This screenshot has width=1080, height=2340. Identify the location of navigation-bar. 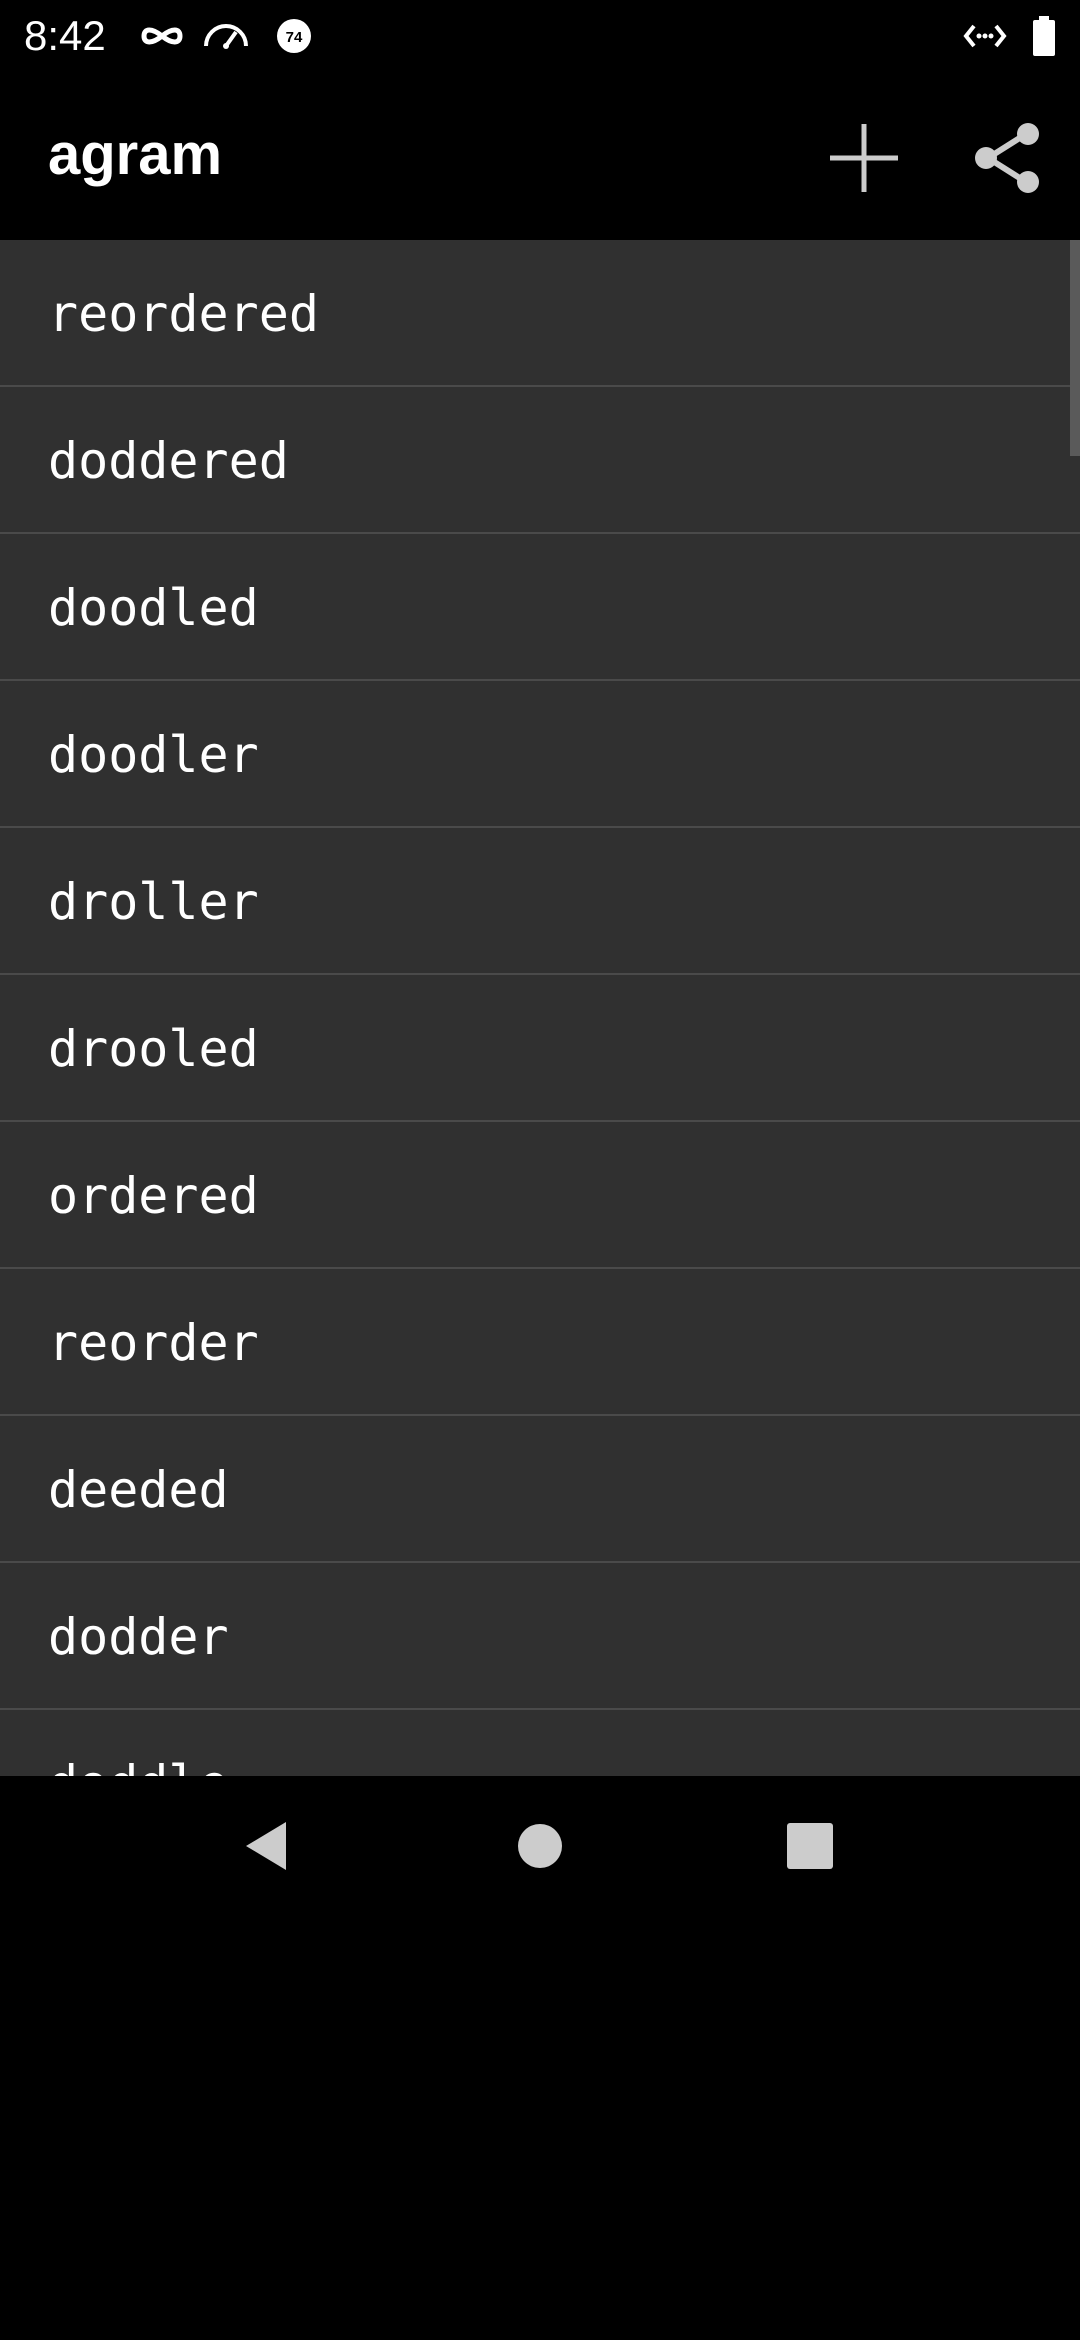
(540, 1848).